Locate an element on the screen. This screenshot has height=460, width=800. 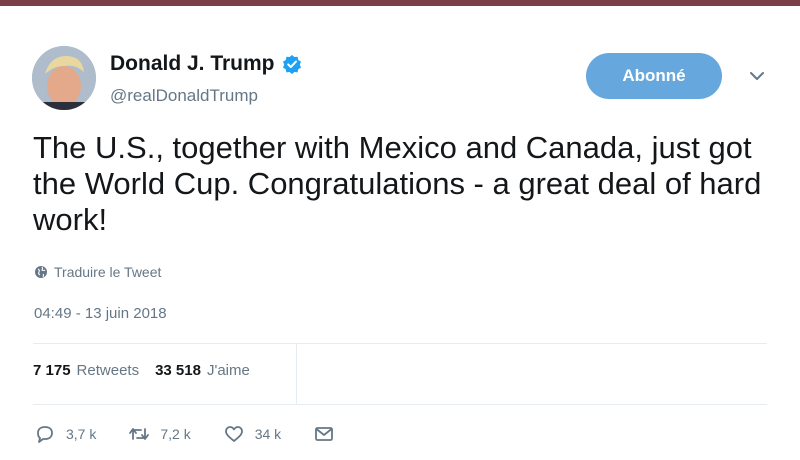
tweet-stats: 7 175 Retweets 33 518 J'aime is located at coordinates (149, 370).